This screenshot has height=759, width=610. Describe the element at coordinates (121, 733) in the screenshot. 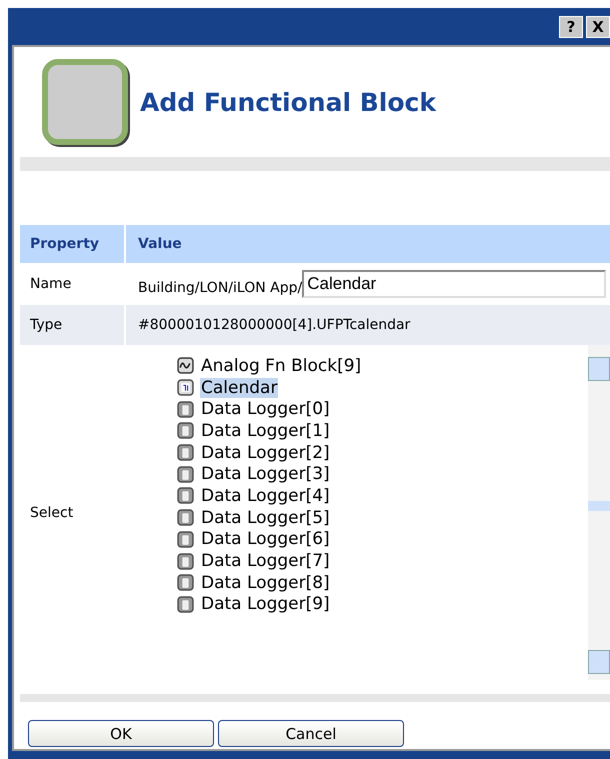

I see `dialog-button: OK` at that location.